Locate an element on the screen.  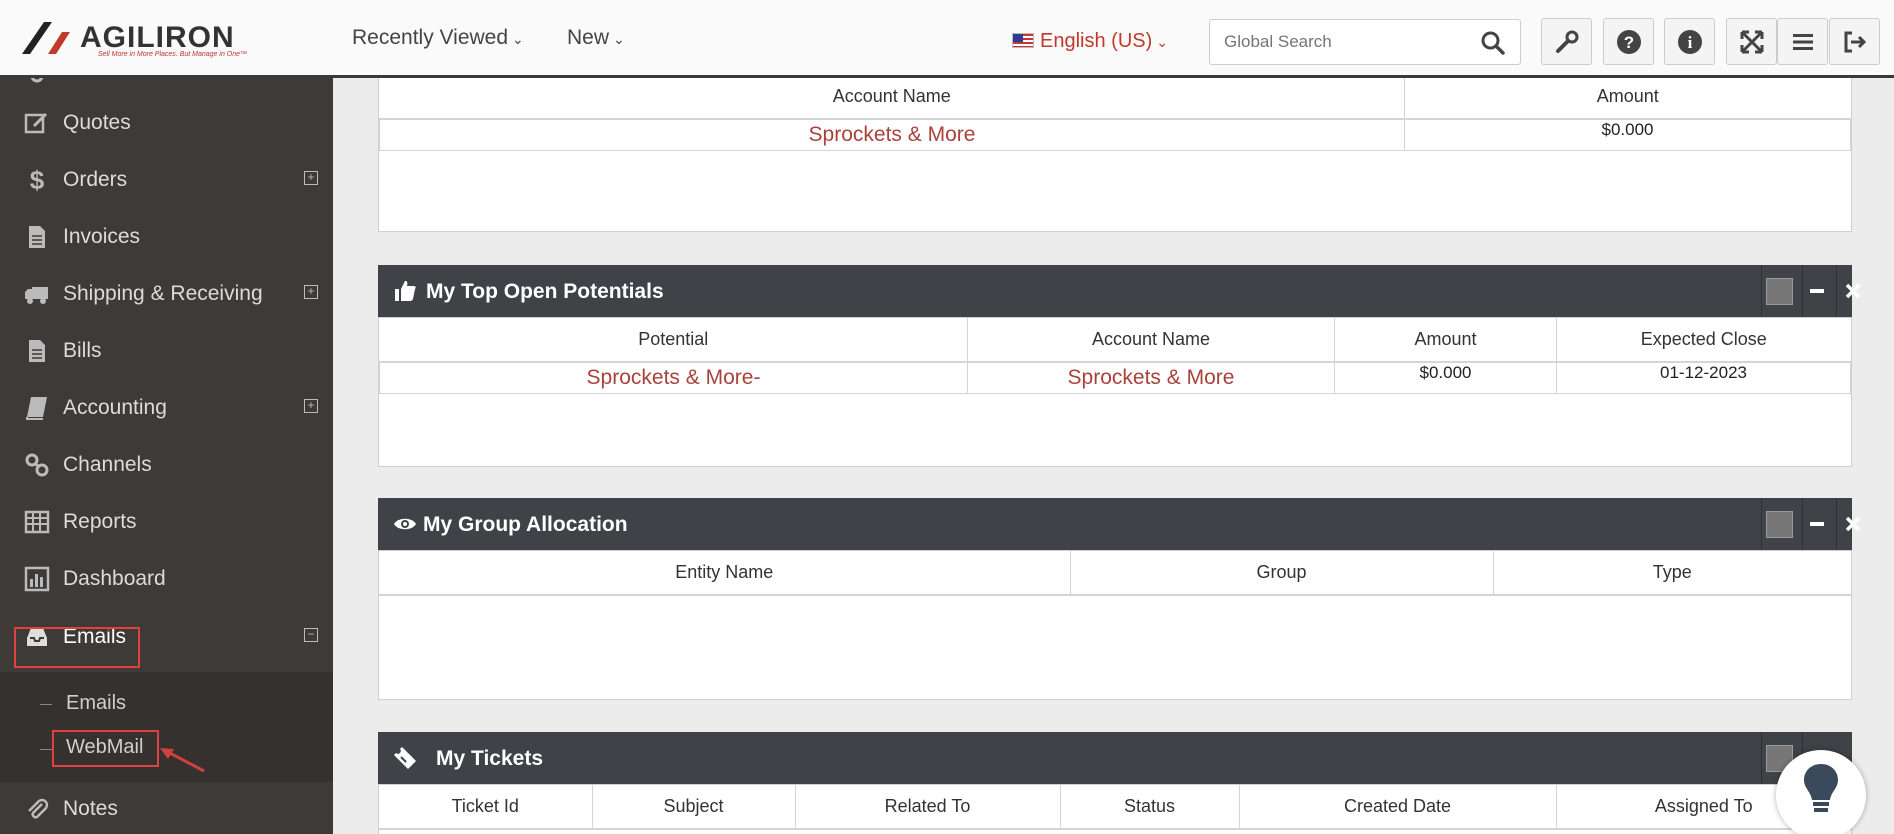
column-header: Created Date is located at coordinates (1398, 807).